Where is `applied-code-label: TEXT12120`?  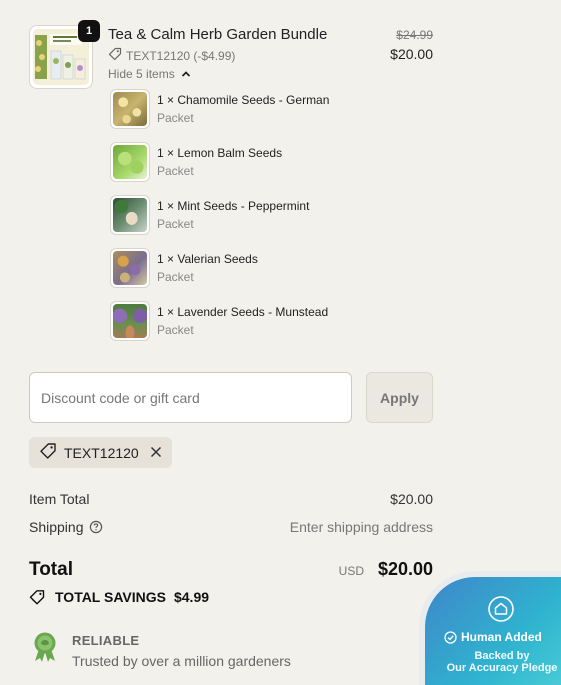 applied-code-label: TEXT12120 is located at coordinates (101, 452).